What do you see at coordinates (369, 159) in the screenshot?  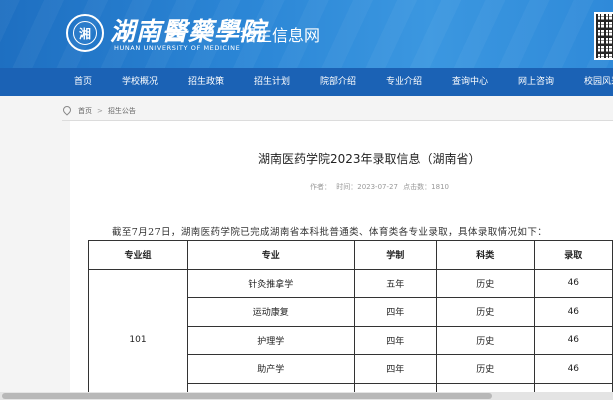 I see `article-title: 湖南医药学院2023年录取信息（湖南省）` at bounding box center [369, 159].